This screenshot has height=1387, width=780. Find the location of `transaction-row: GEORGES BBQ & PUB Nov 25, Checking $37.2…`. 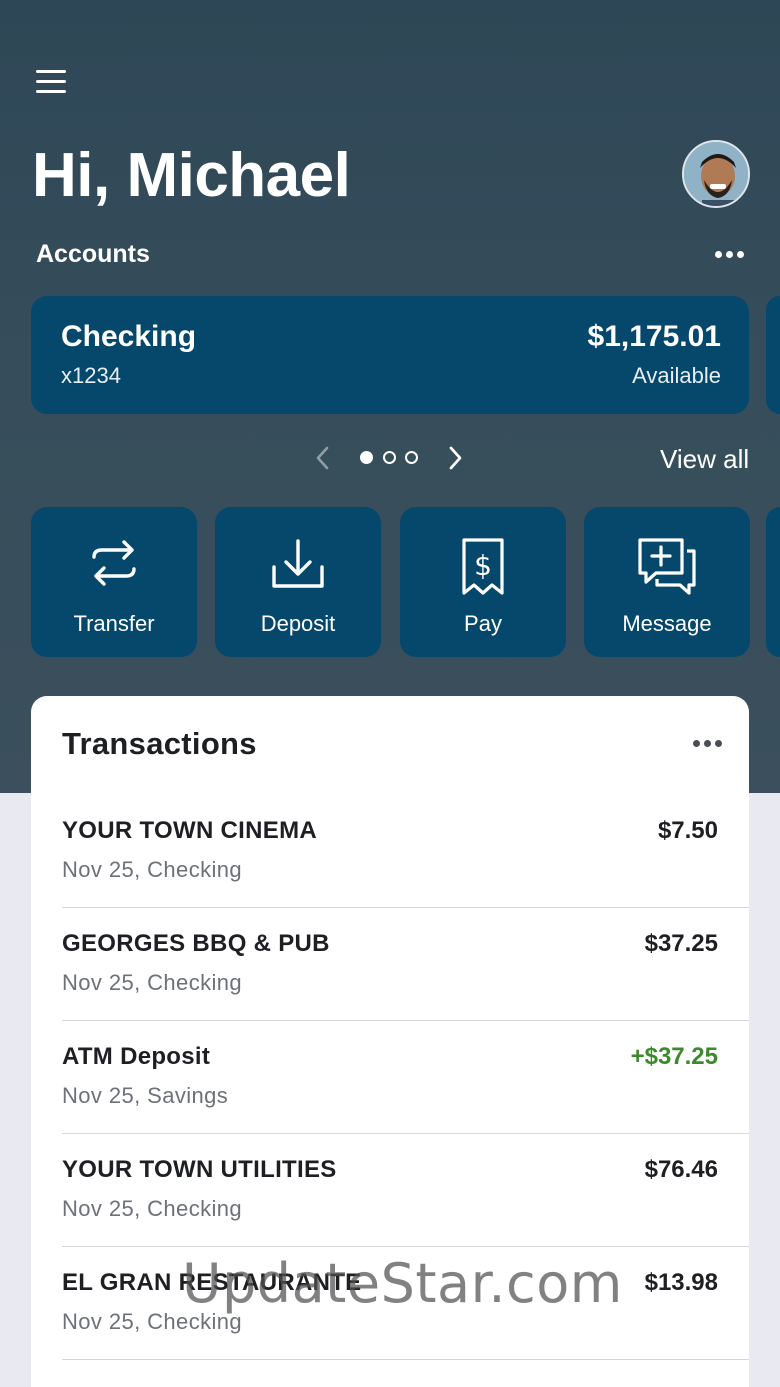

transaction-row: GEORGES BBQ & PUB Nov 25, Checking $37.2… is located at coordinates (390, 964).